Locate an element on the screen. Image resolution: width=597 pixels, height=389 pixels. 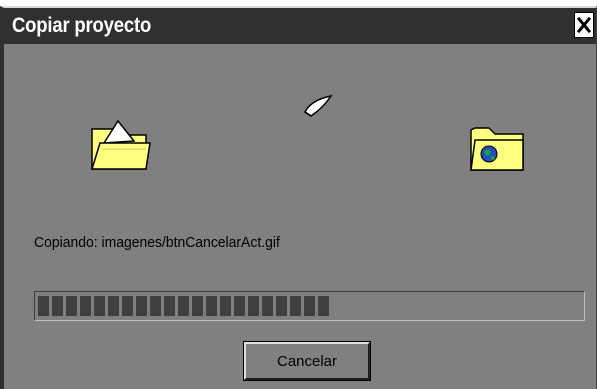
web-folder-icon is located at coordinates (497, 149).